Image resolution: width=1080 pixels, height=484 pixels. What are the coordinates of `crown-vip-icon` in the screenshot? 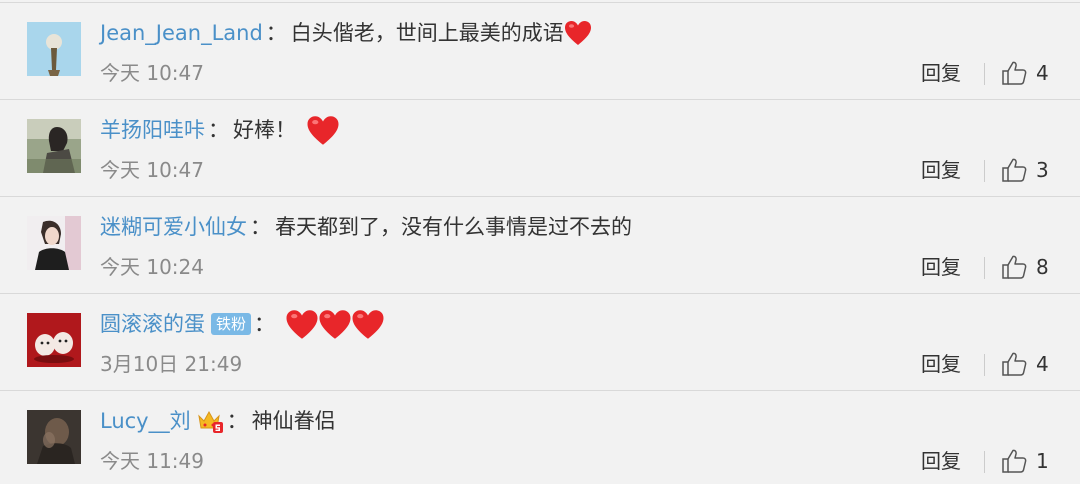 It's located at (210, 421).